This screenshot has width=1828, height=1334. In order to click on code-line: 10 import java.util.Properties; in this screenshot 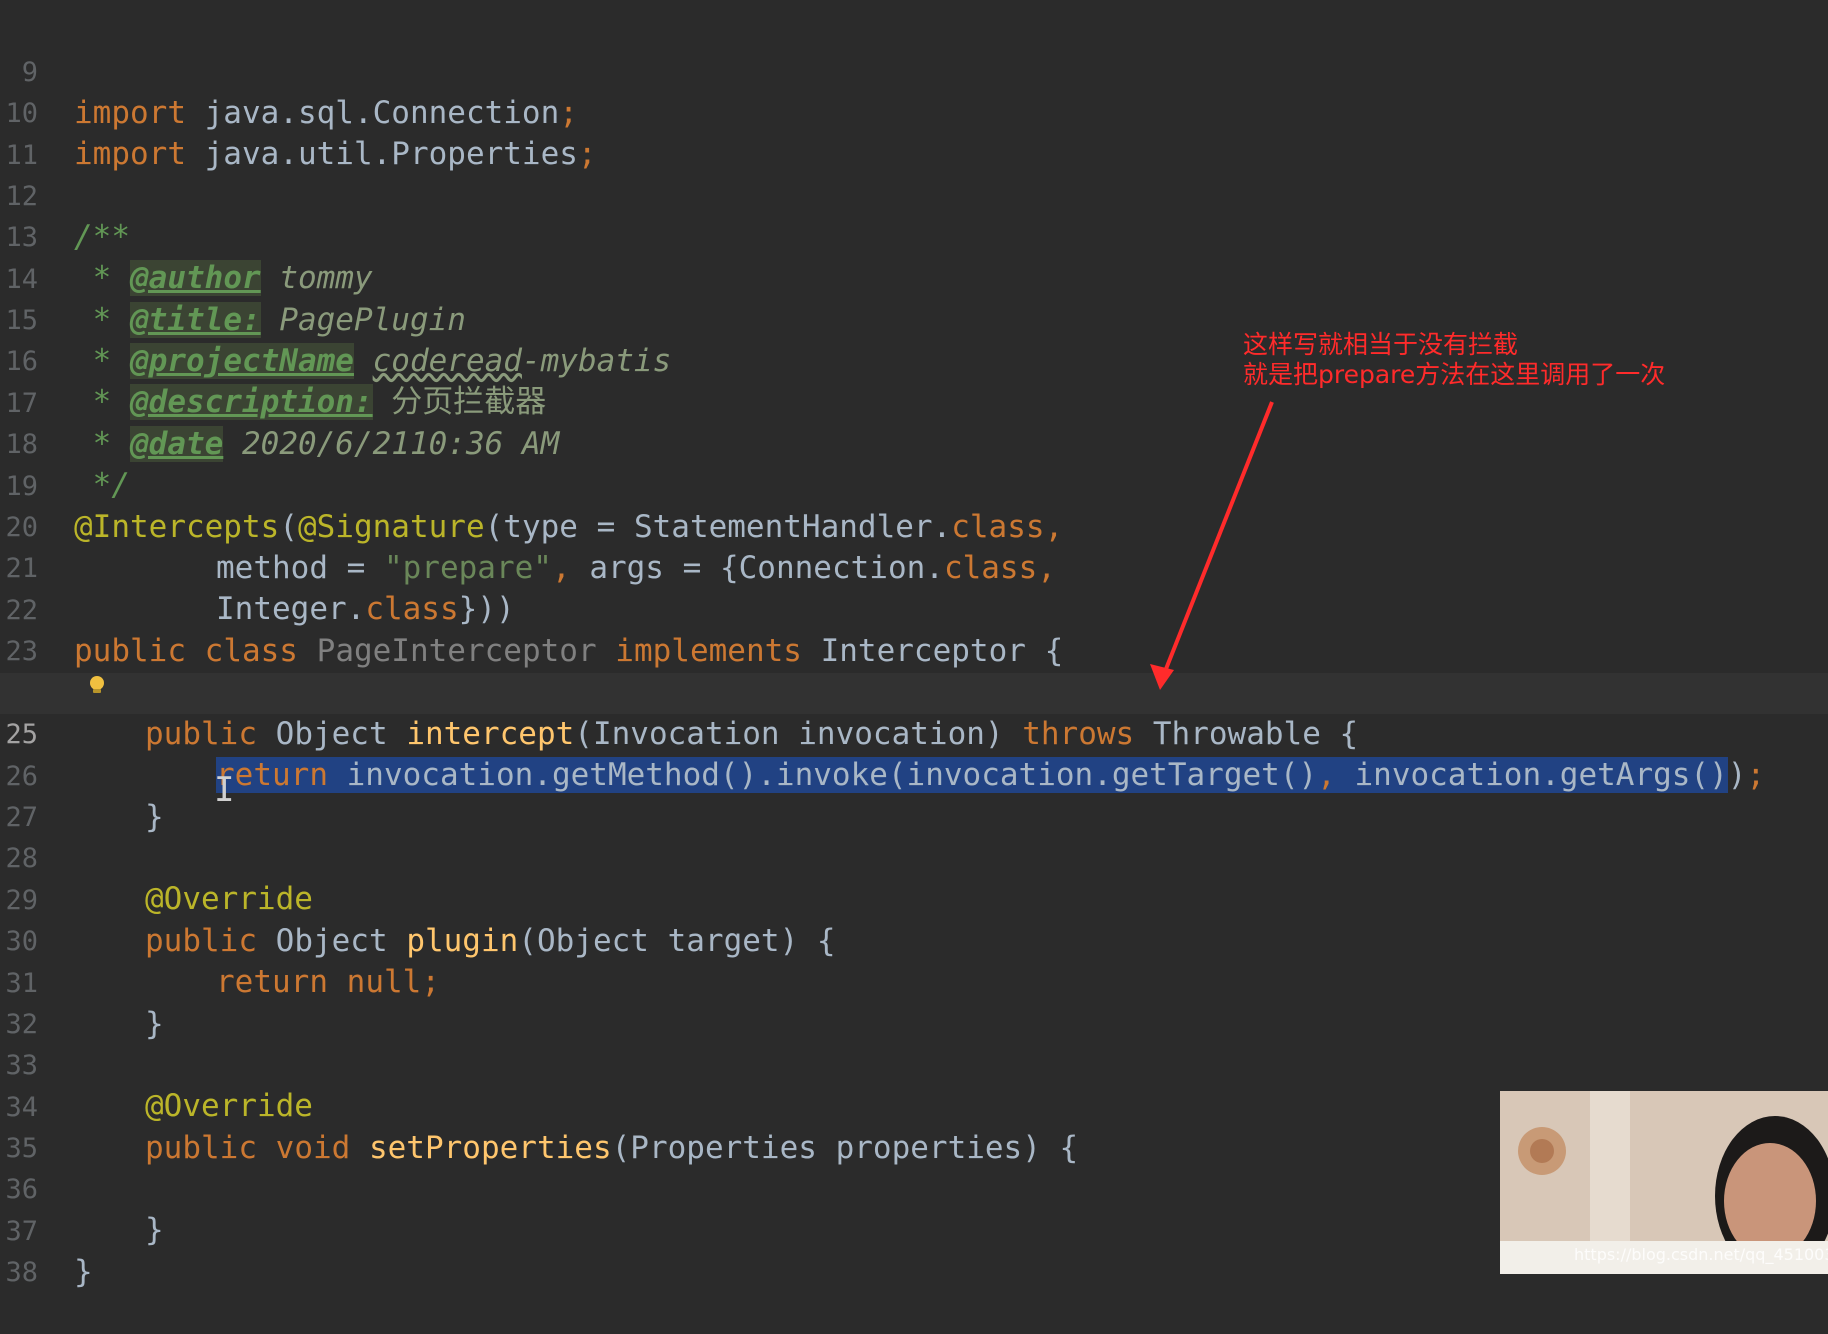, I will do `click(914, 112)`.